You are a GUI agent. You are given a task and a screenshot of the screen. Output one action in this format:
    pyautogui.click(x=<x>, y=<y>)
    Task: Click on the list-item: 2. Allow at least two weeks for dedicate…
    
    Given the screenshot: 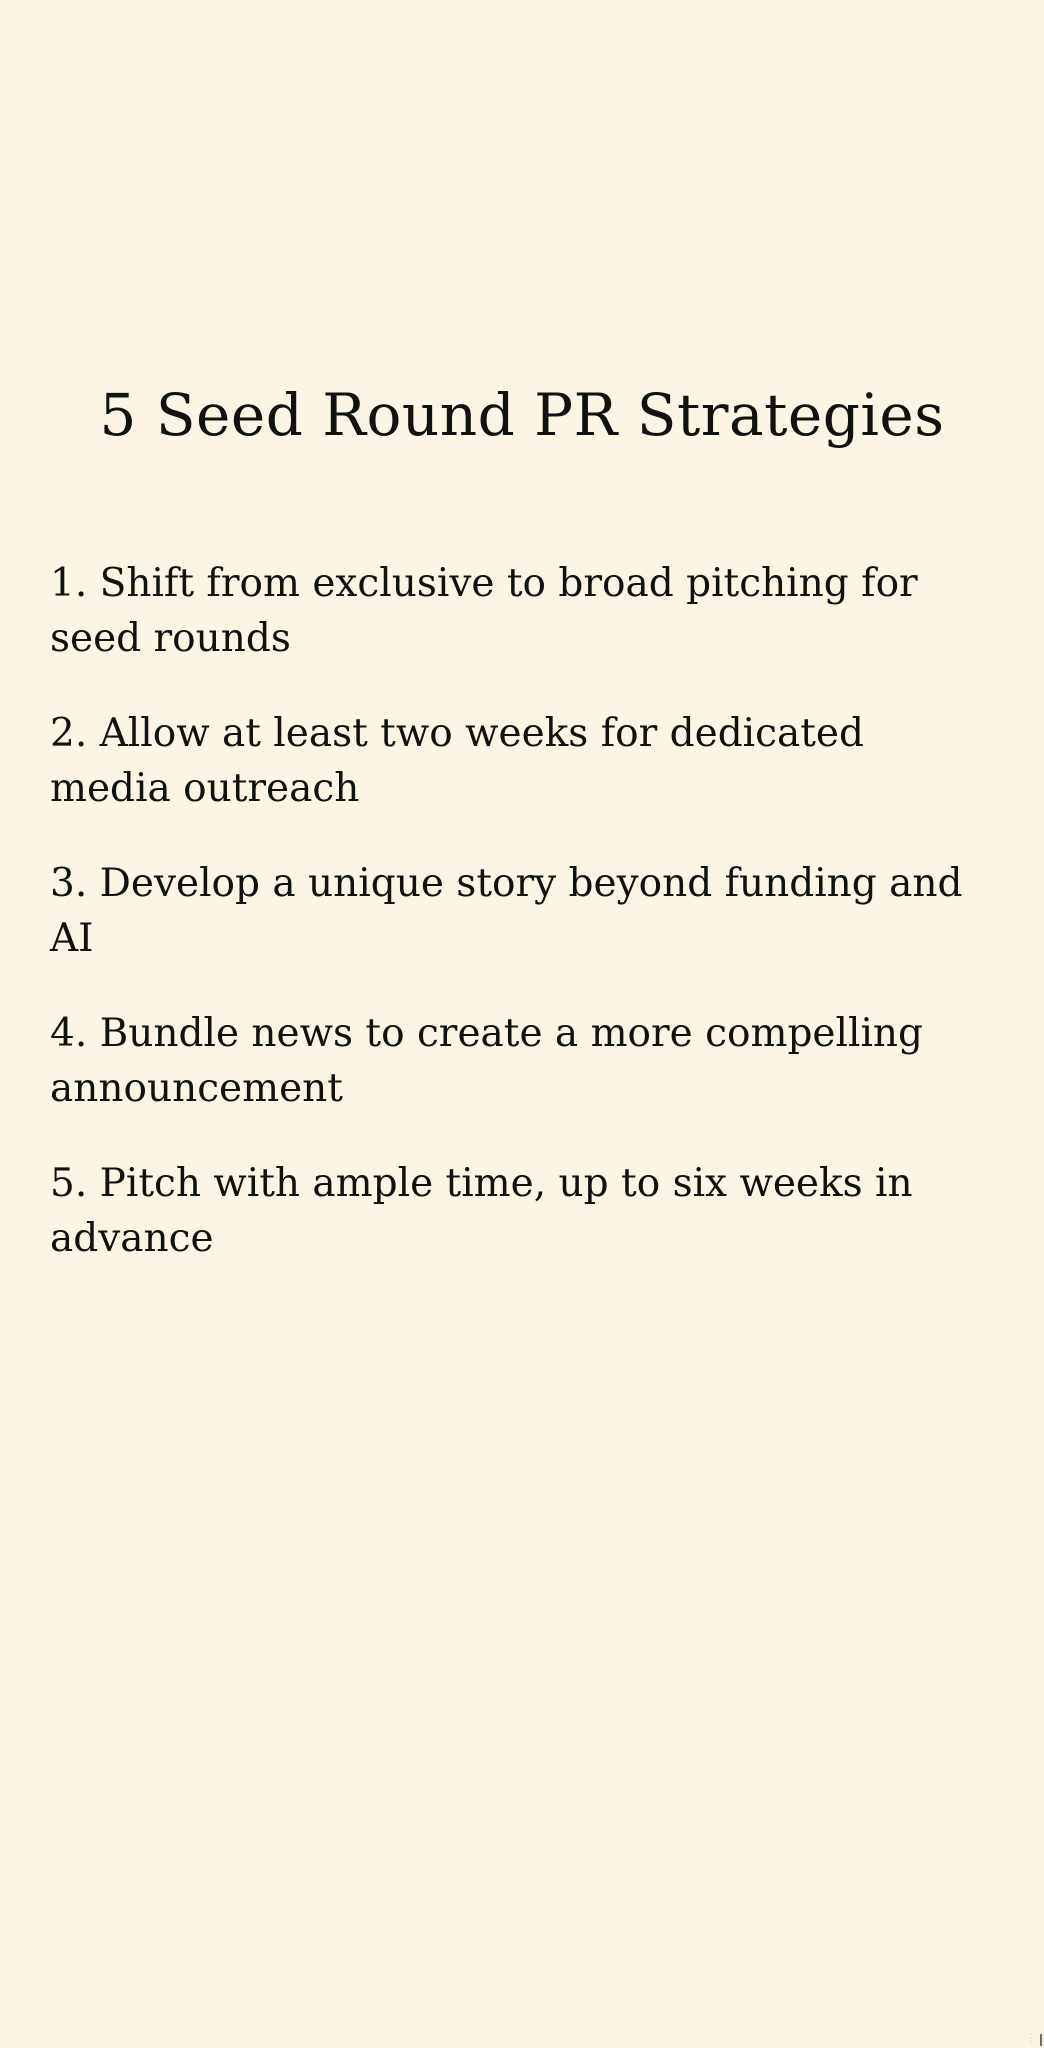 What is the action you would take?
    pyautogui.click(x=457, y=761)
    